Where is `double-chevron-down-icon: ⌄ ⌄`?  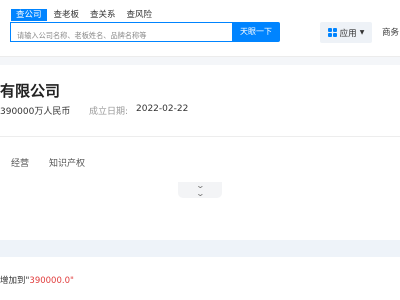
double-chevron-down-icon: ⌄ ⌄ is located at coordinates (200, 189).